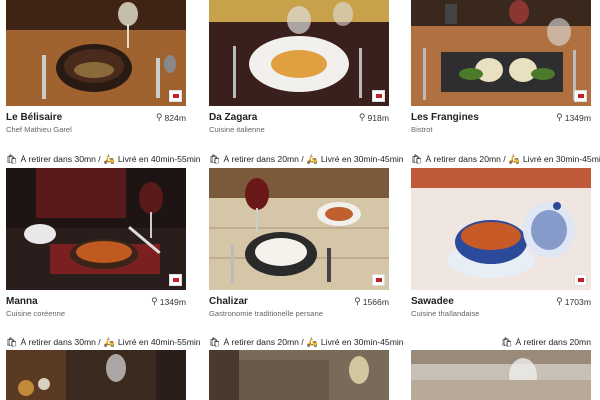 The image size is (600, 400). Describe the element at coordinates (228, 301) in the screenshot. I see `restaurant-name: Chalizar` at that location.